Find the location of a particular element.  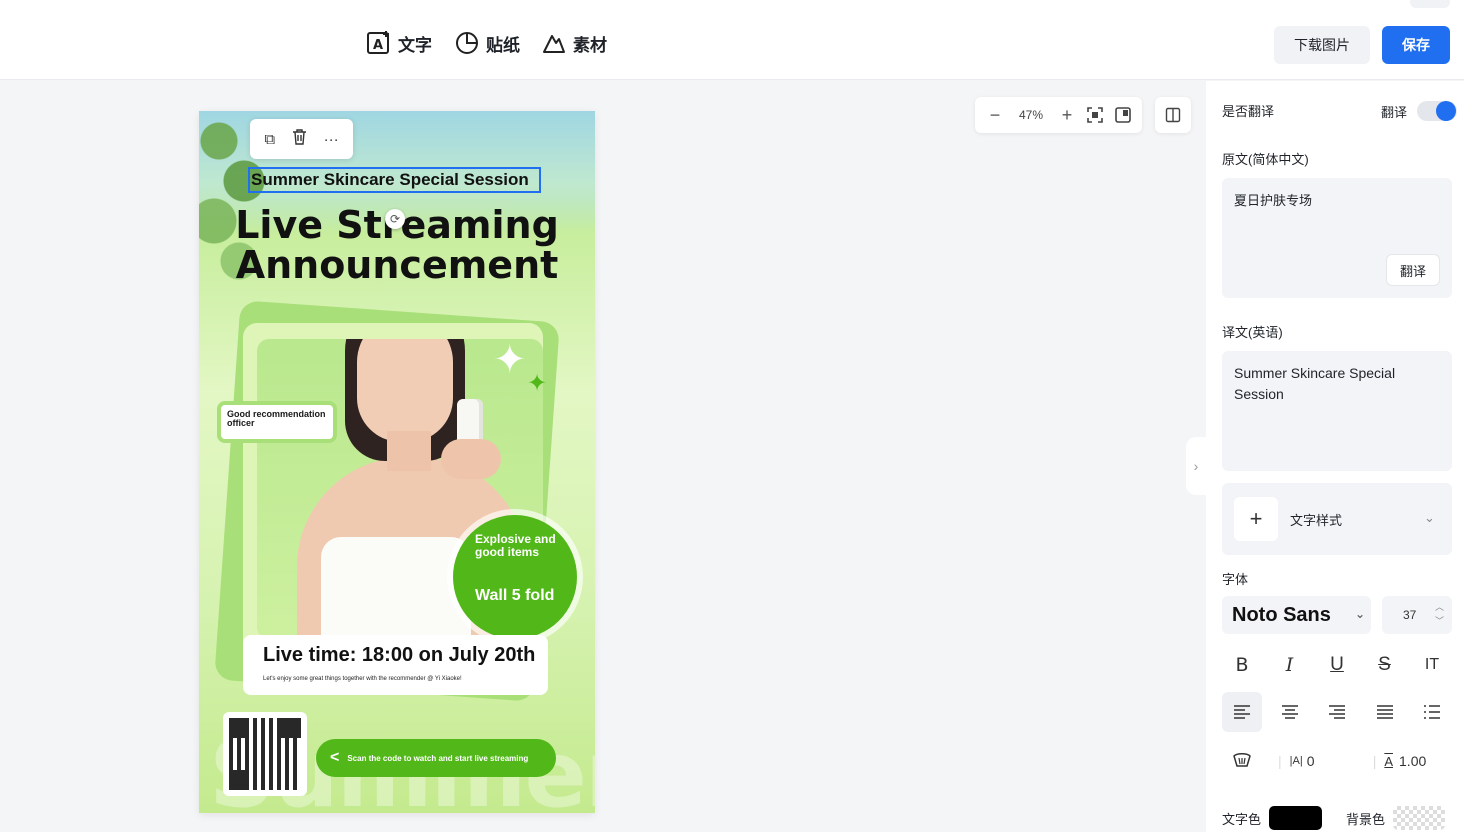

promo-line-1: Explosive and good items is located at coordinates (515, 545).